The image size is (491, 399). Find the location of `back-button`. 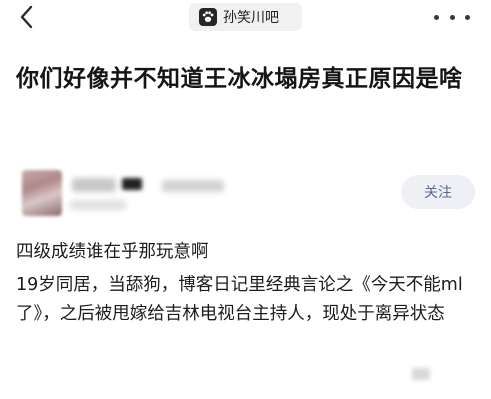

back-button is located at coordinates (27, 17).